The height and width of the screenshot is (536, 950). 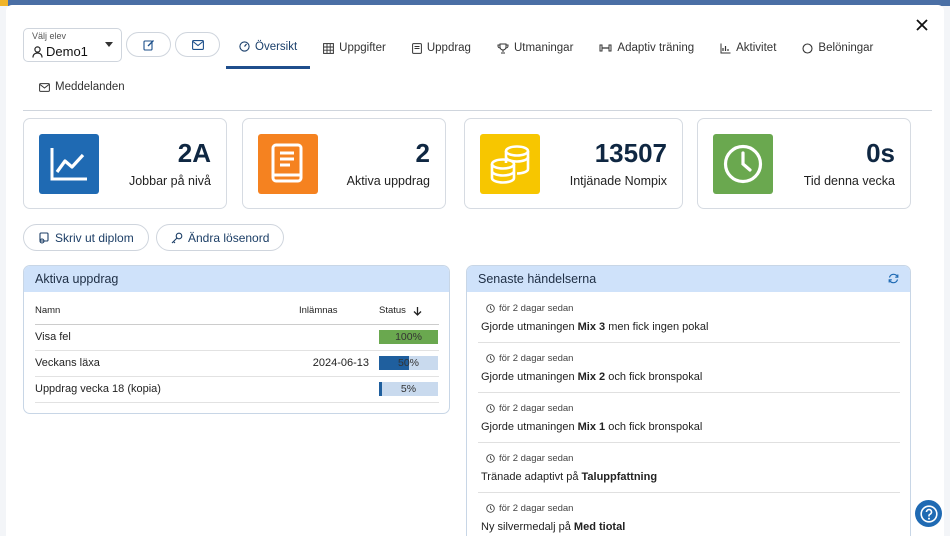 I want to click on assignment-status-cell: 100%, so click(x=409, y=337).